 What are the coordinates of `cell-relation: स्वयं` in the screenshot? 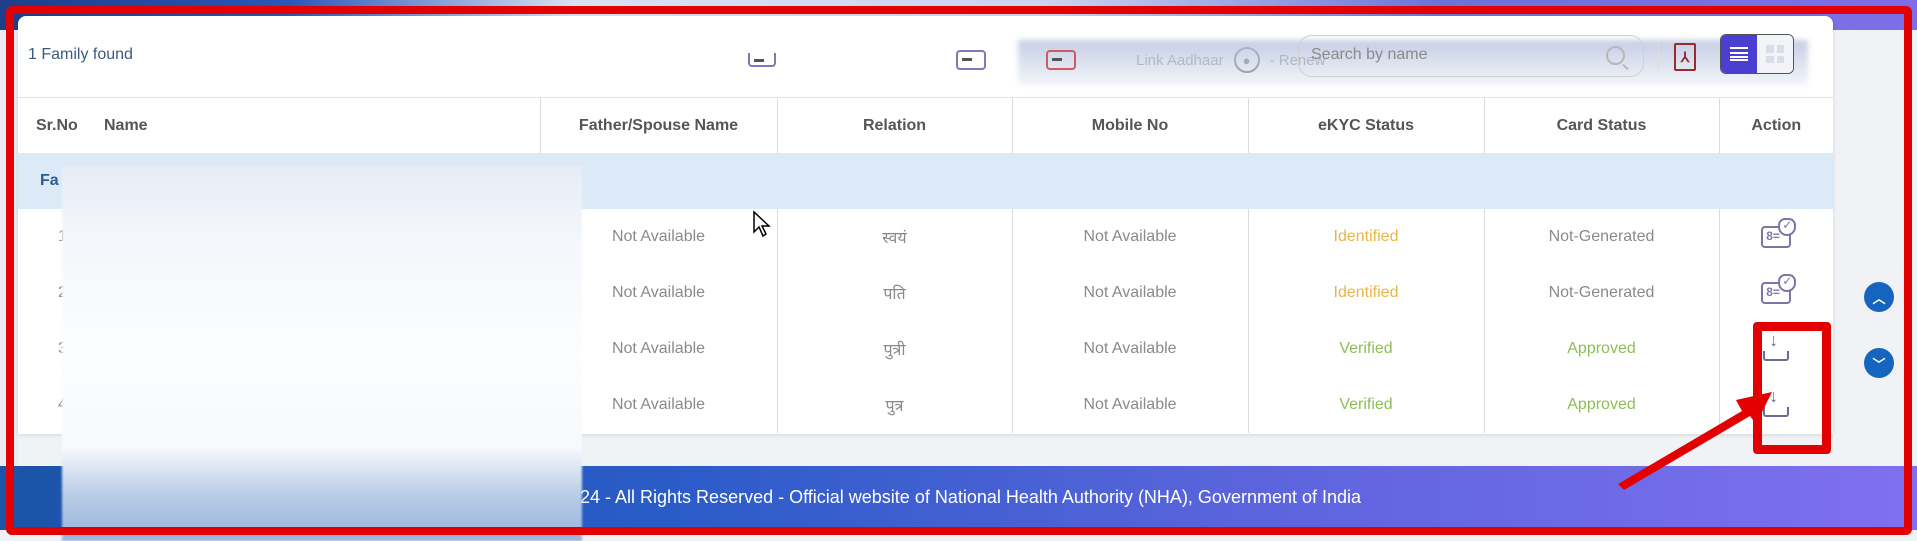 It's located at (895, 237).